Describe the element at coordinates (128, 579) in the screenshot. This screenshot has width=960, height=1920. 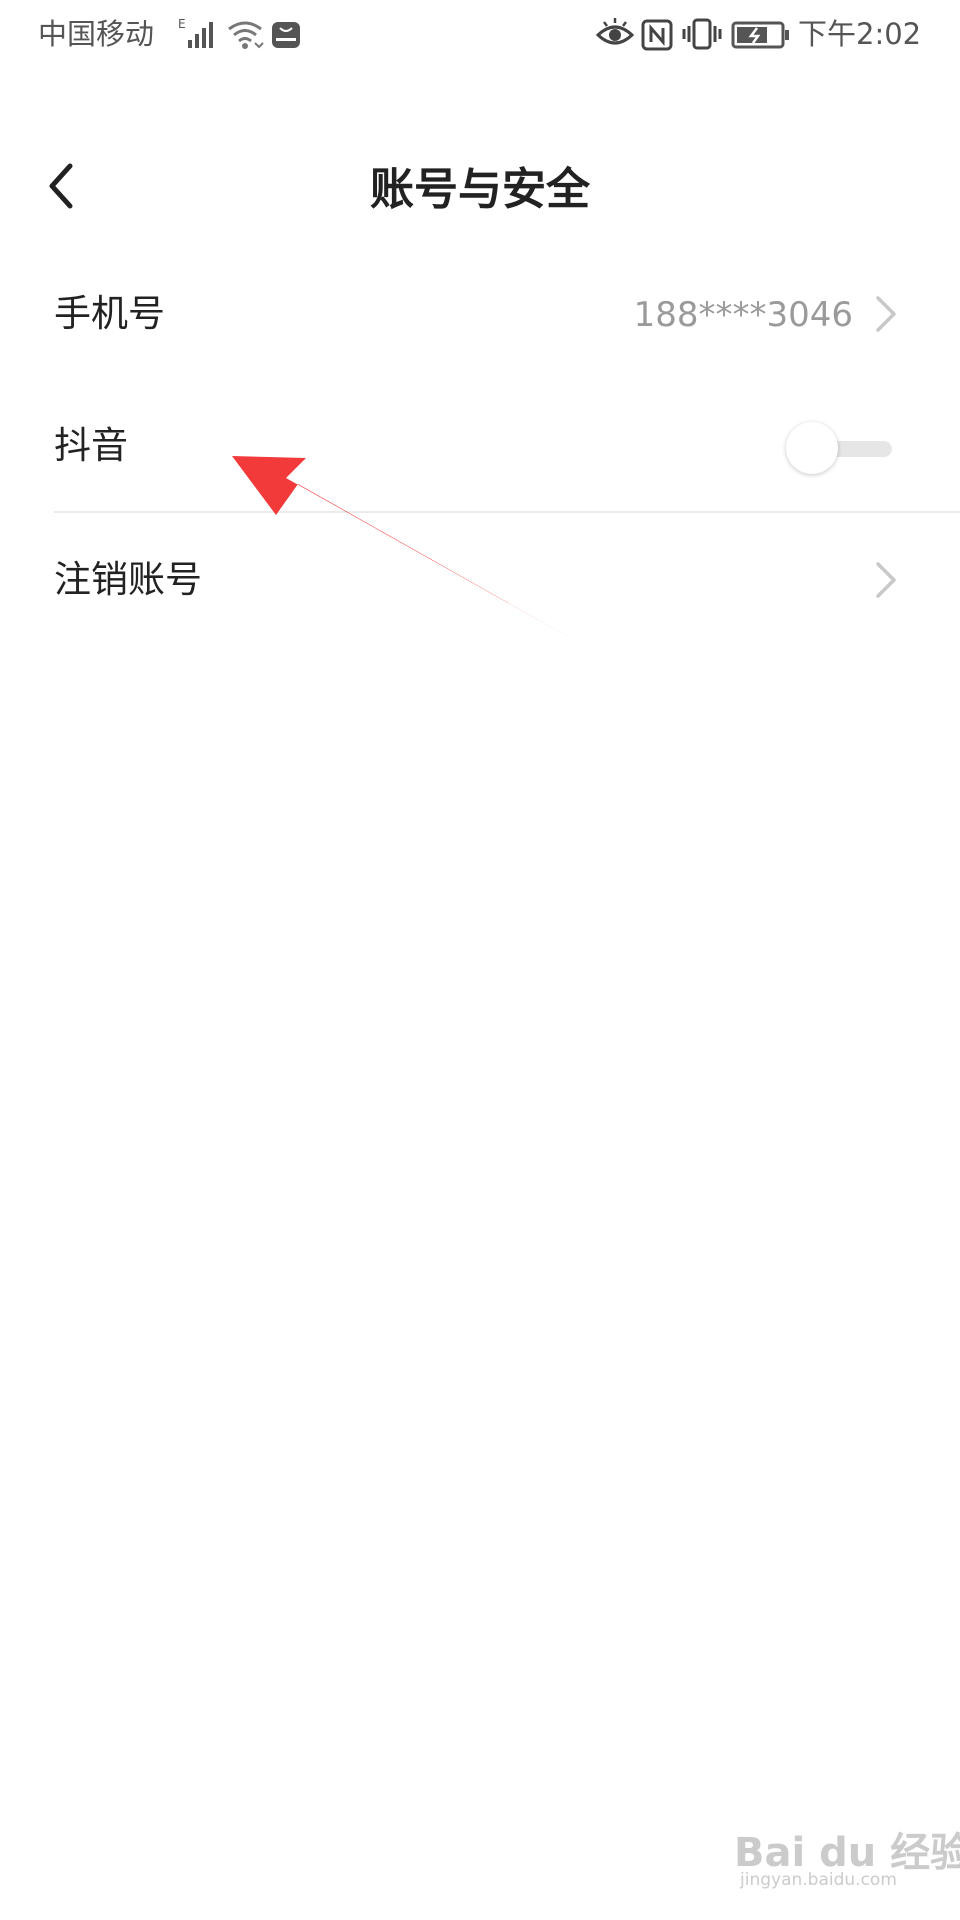
I see `cancel-account-label: 注销账号` at that location.